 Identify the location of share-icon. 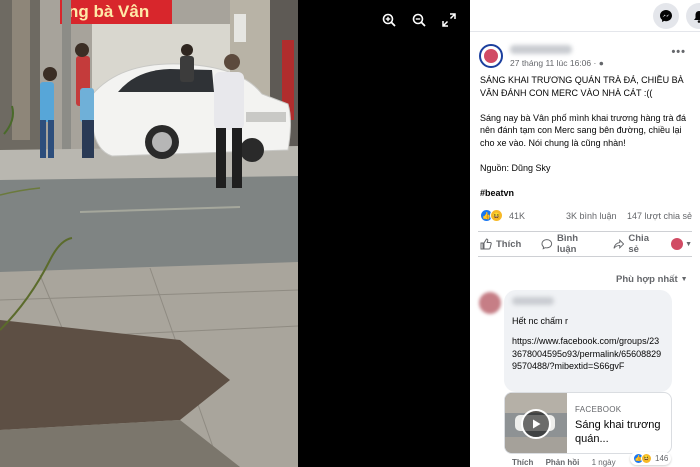
(619, 244).